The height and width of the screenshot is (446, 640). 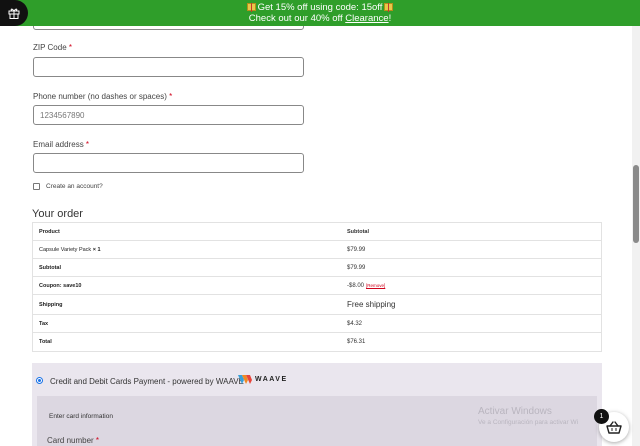 What do you see at coordinates (263, 379) in the screenshot?
I see `waave-logo: WAAVE` at bounding box center [263, 379].